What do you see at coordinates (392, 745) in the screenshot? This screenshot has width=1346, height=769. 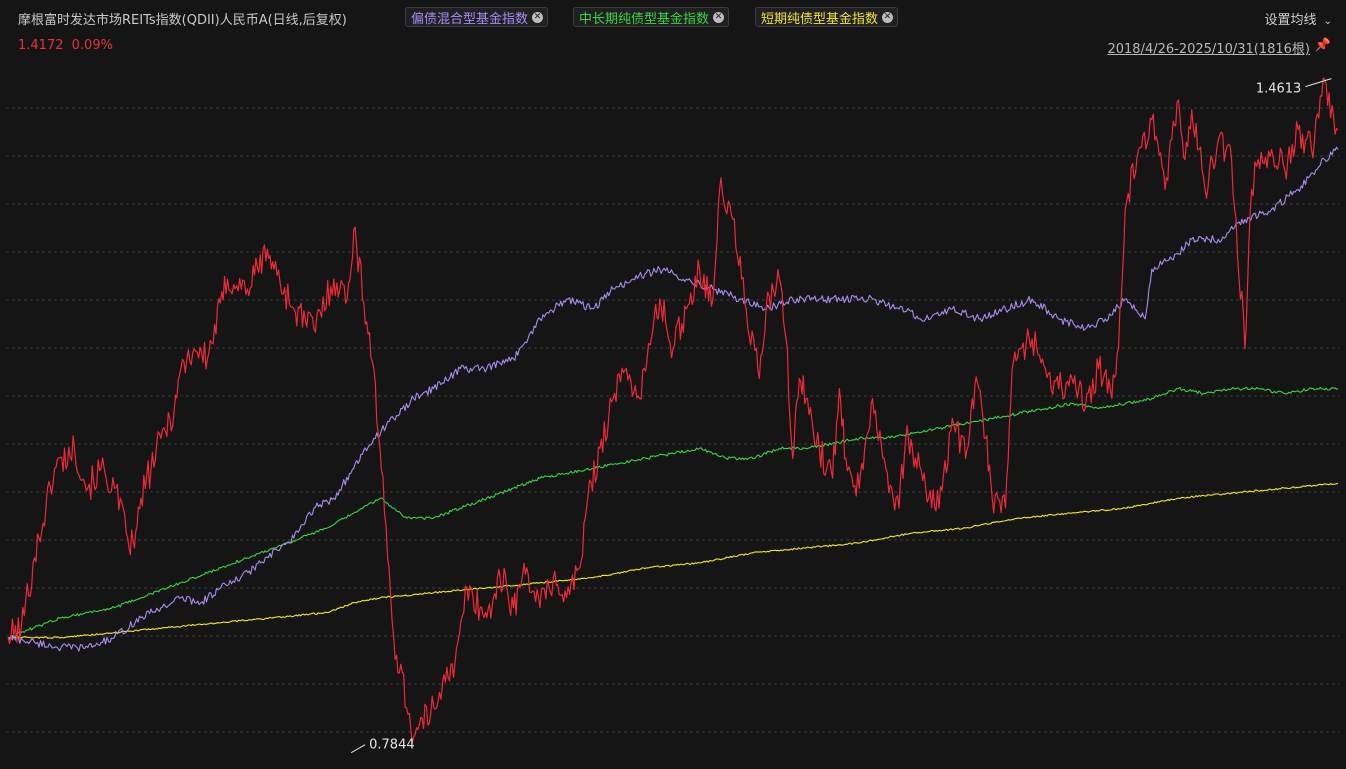 I see `min-label: 0.7844` at bounding box center [392, 745].